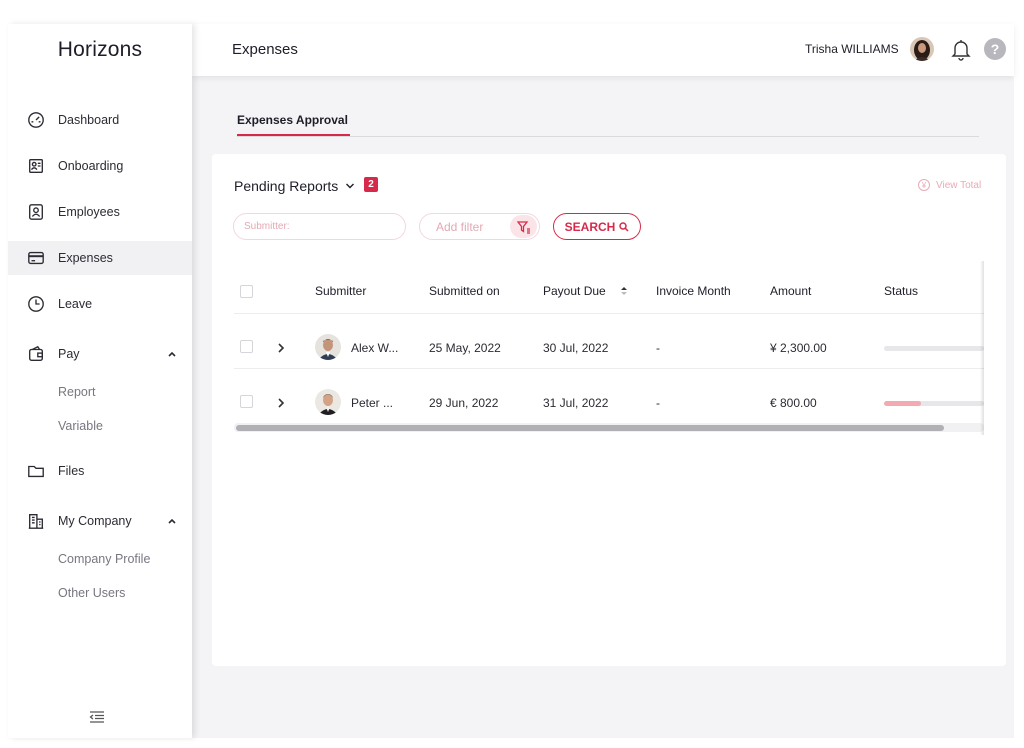  I want to click on column-header-status: Status, so click(901, 291).